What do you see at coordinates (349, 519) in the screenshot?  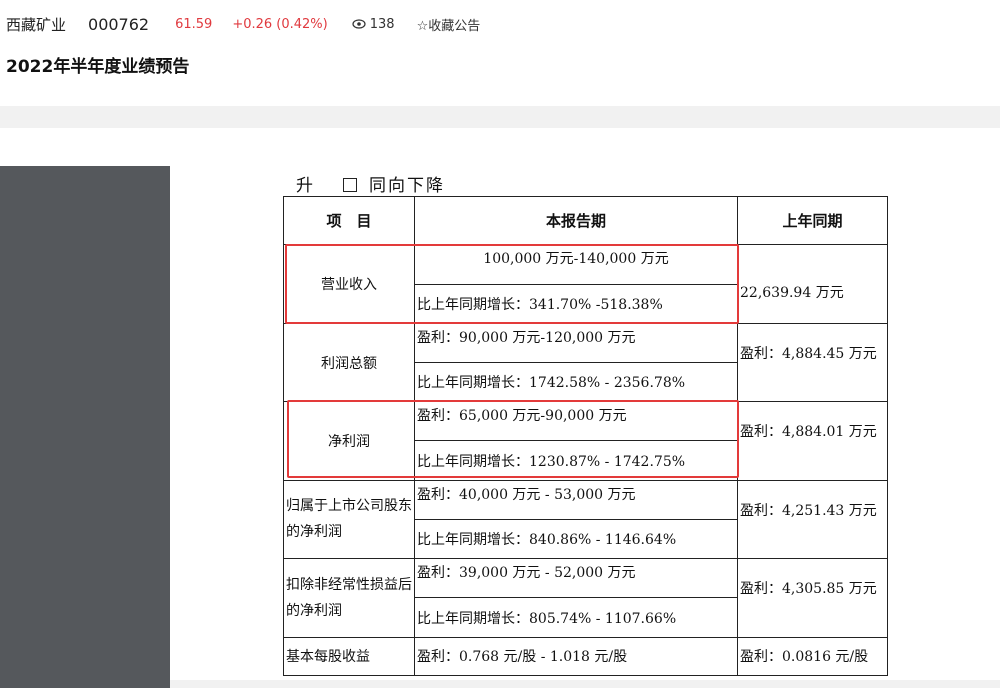 I see `row-item: 归属于上市公司股东的净利润` at bounding box center [349, 519].